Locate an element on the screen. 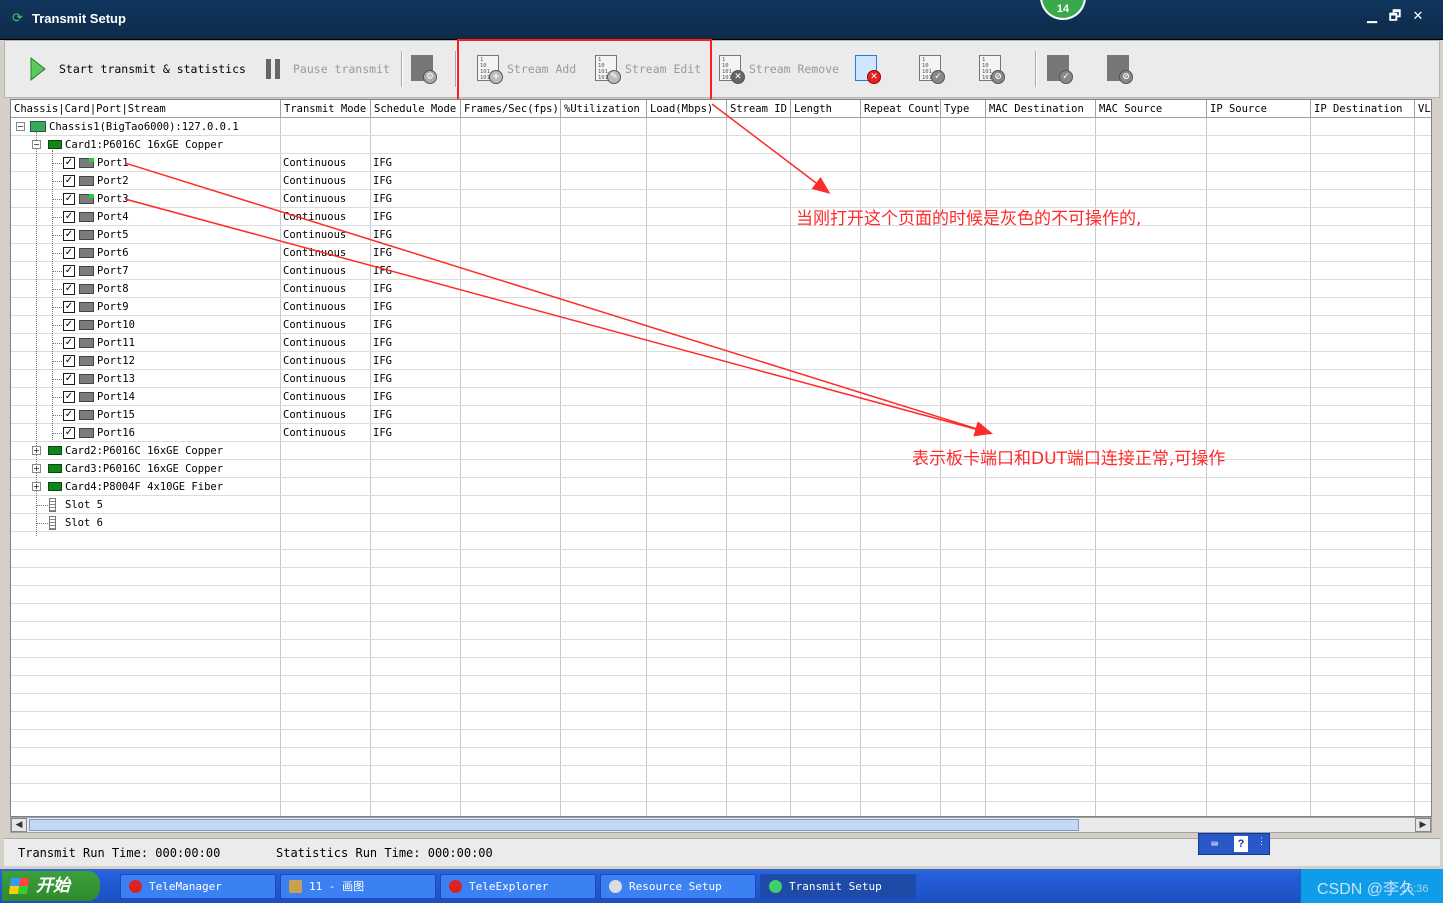 The width and height of the screenshot is (1443, 903). restore-button: 🗗 is located at coordinates (1395, 17).